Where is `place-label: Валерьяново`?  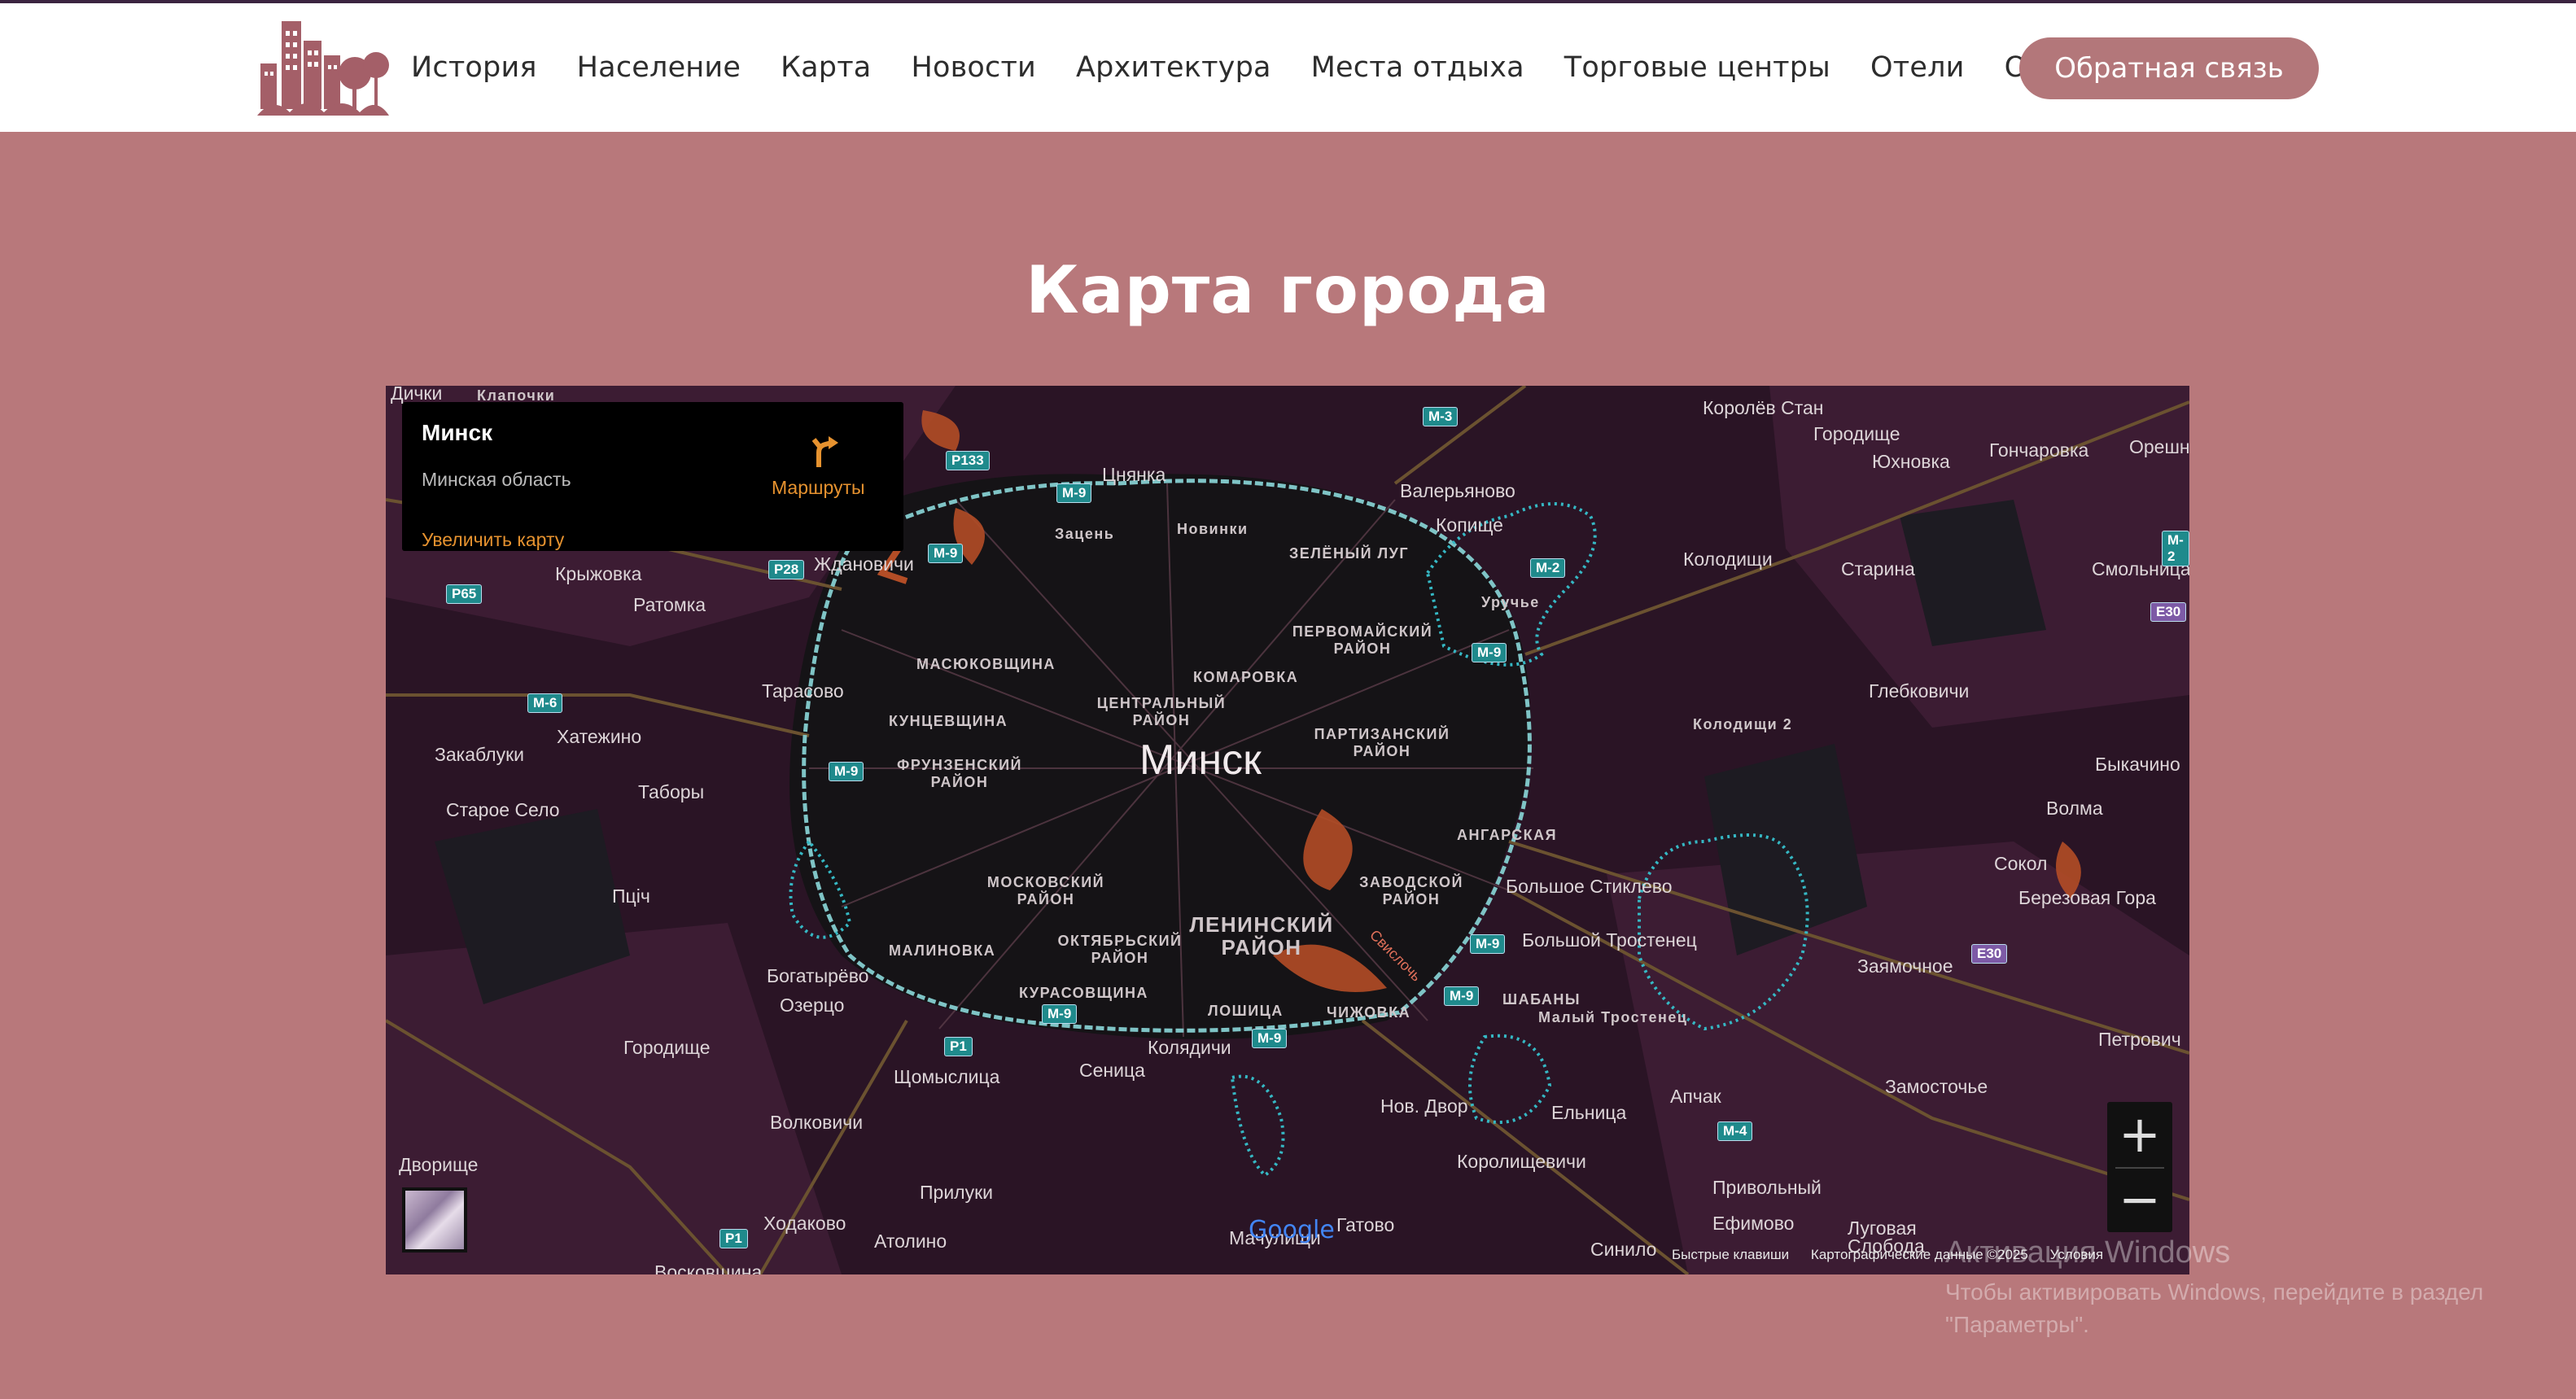
place-label: Валерьяново is located at coordinates (1457, 491).